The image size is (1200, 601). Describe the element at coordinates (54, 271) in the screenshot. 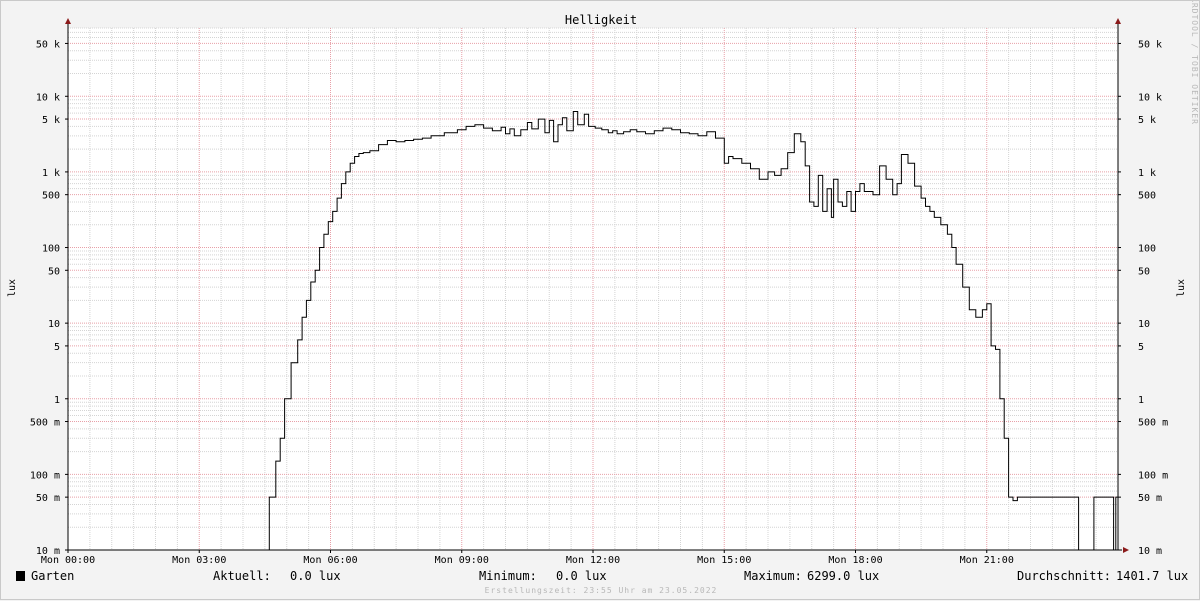

I see `y-tick-label-left: 50` at that location.